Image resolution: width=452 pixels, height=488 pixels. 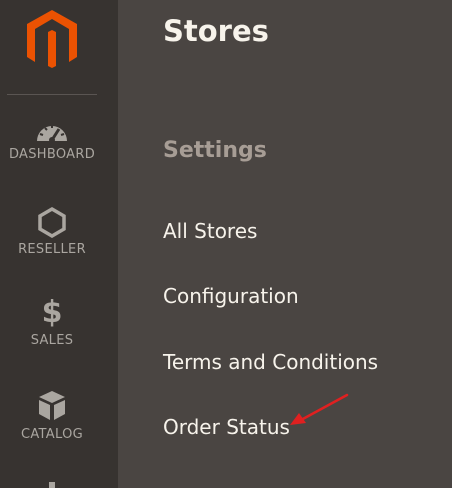 What do you see at coordinates (226, 427) in the screenshot?
I see `menu-link-order-status: Order Status` at bounding box center [226, 427].